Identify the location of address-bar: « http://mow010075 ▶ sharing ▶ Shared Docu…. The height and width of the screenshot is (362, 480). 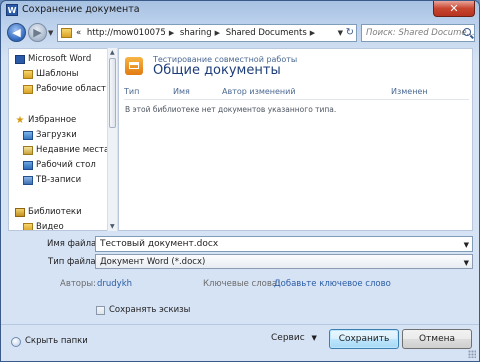
(207, 33).